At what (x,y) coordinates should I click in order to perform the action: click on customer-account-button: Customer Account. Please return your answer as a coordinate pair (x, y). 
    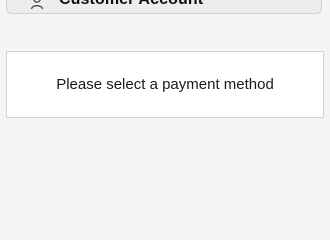
    Looking at the image, I should click on (164, 7).